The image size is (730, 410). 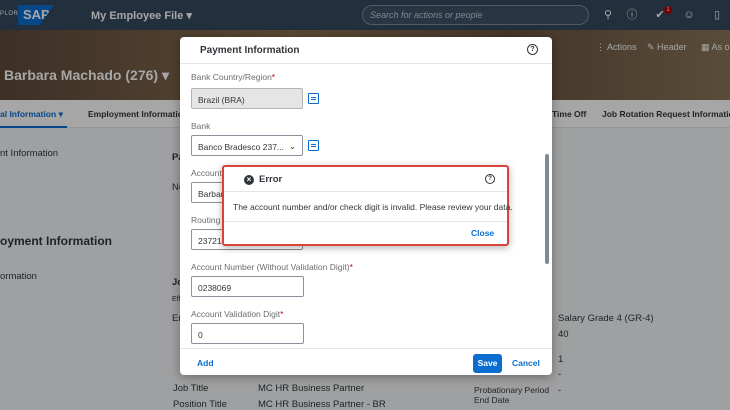 I want to click on save-button: Save, so click(x=487, y=363).